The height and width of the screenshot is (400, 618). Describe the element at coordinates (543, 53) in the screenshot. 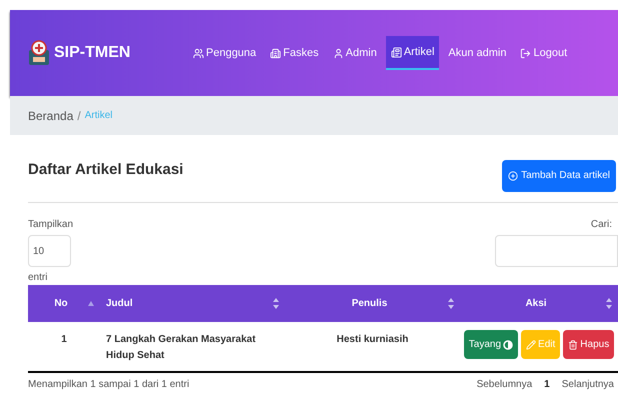

I see `nav-link: Logout` at that location.